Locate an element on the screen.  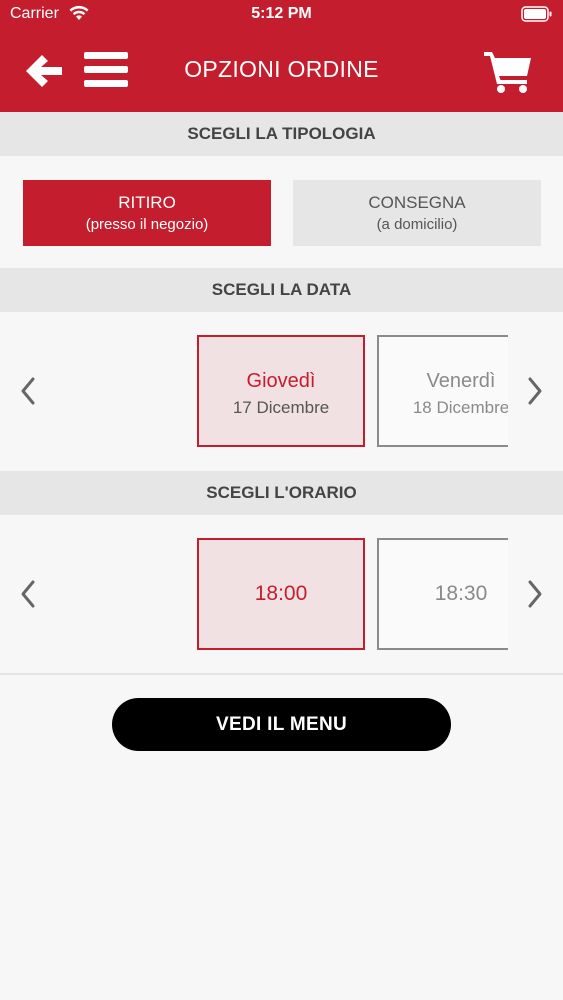
date-card-selected: Giovedì 17 Dicembre is located at coordinates (281, 391).